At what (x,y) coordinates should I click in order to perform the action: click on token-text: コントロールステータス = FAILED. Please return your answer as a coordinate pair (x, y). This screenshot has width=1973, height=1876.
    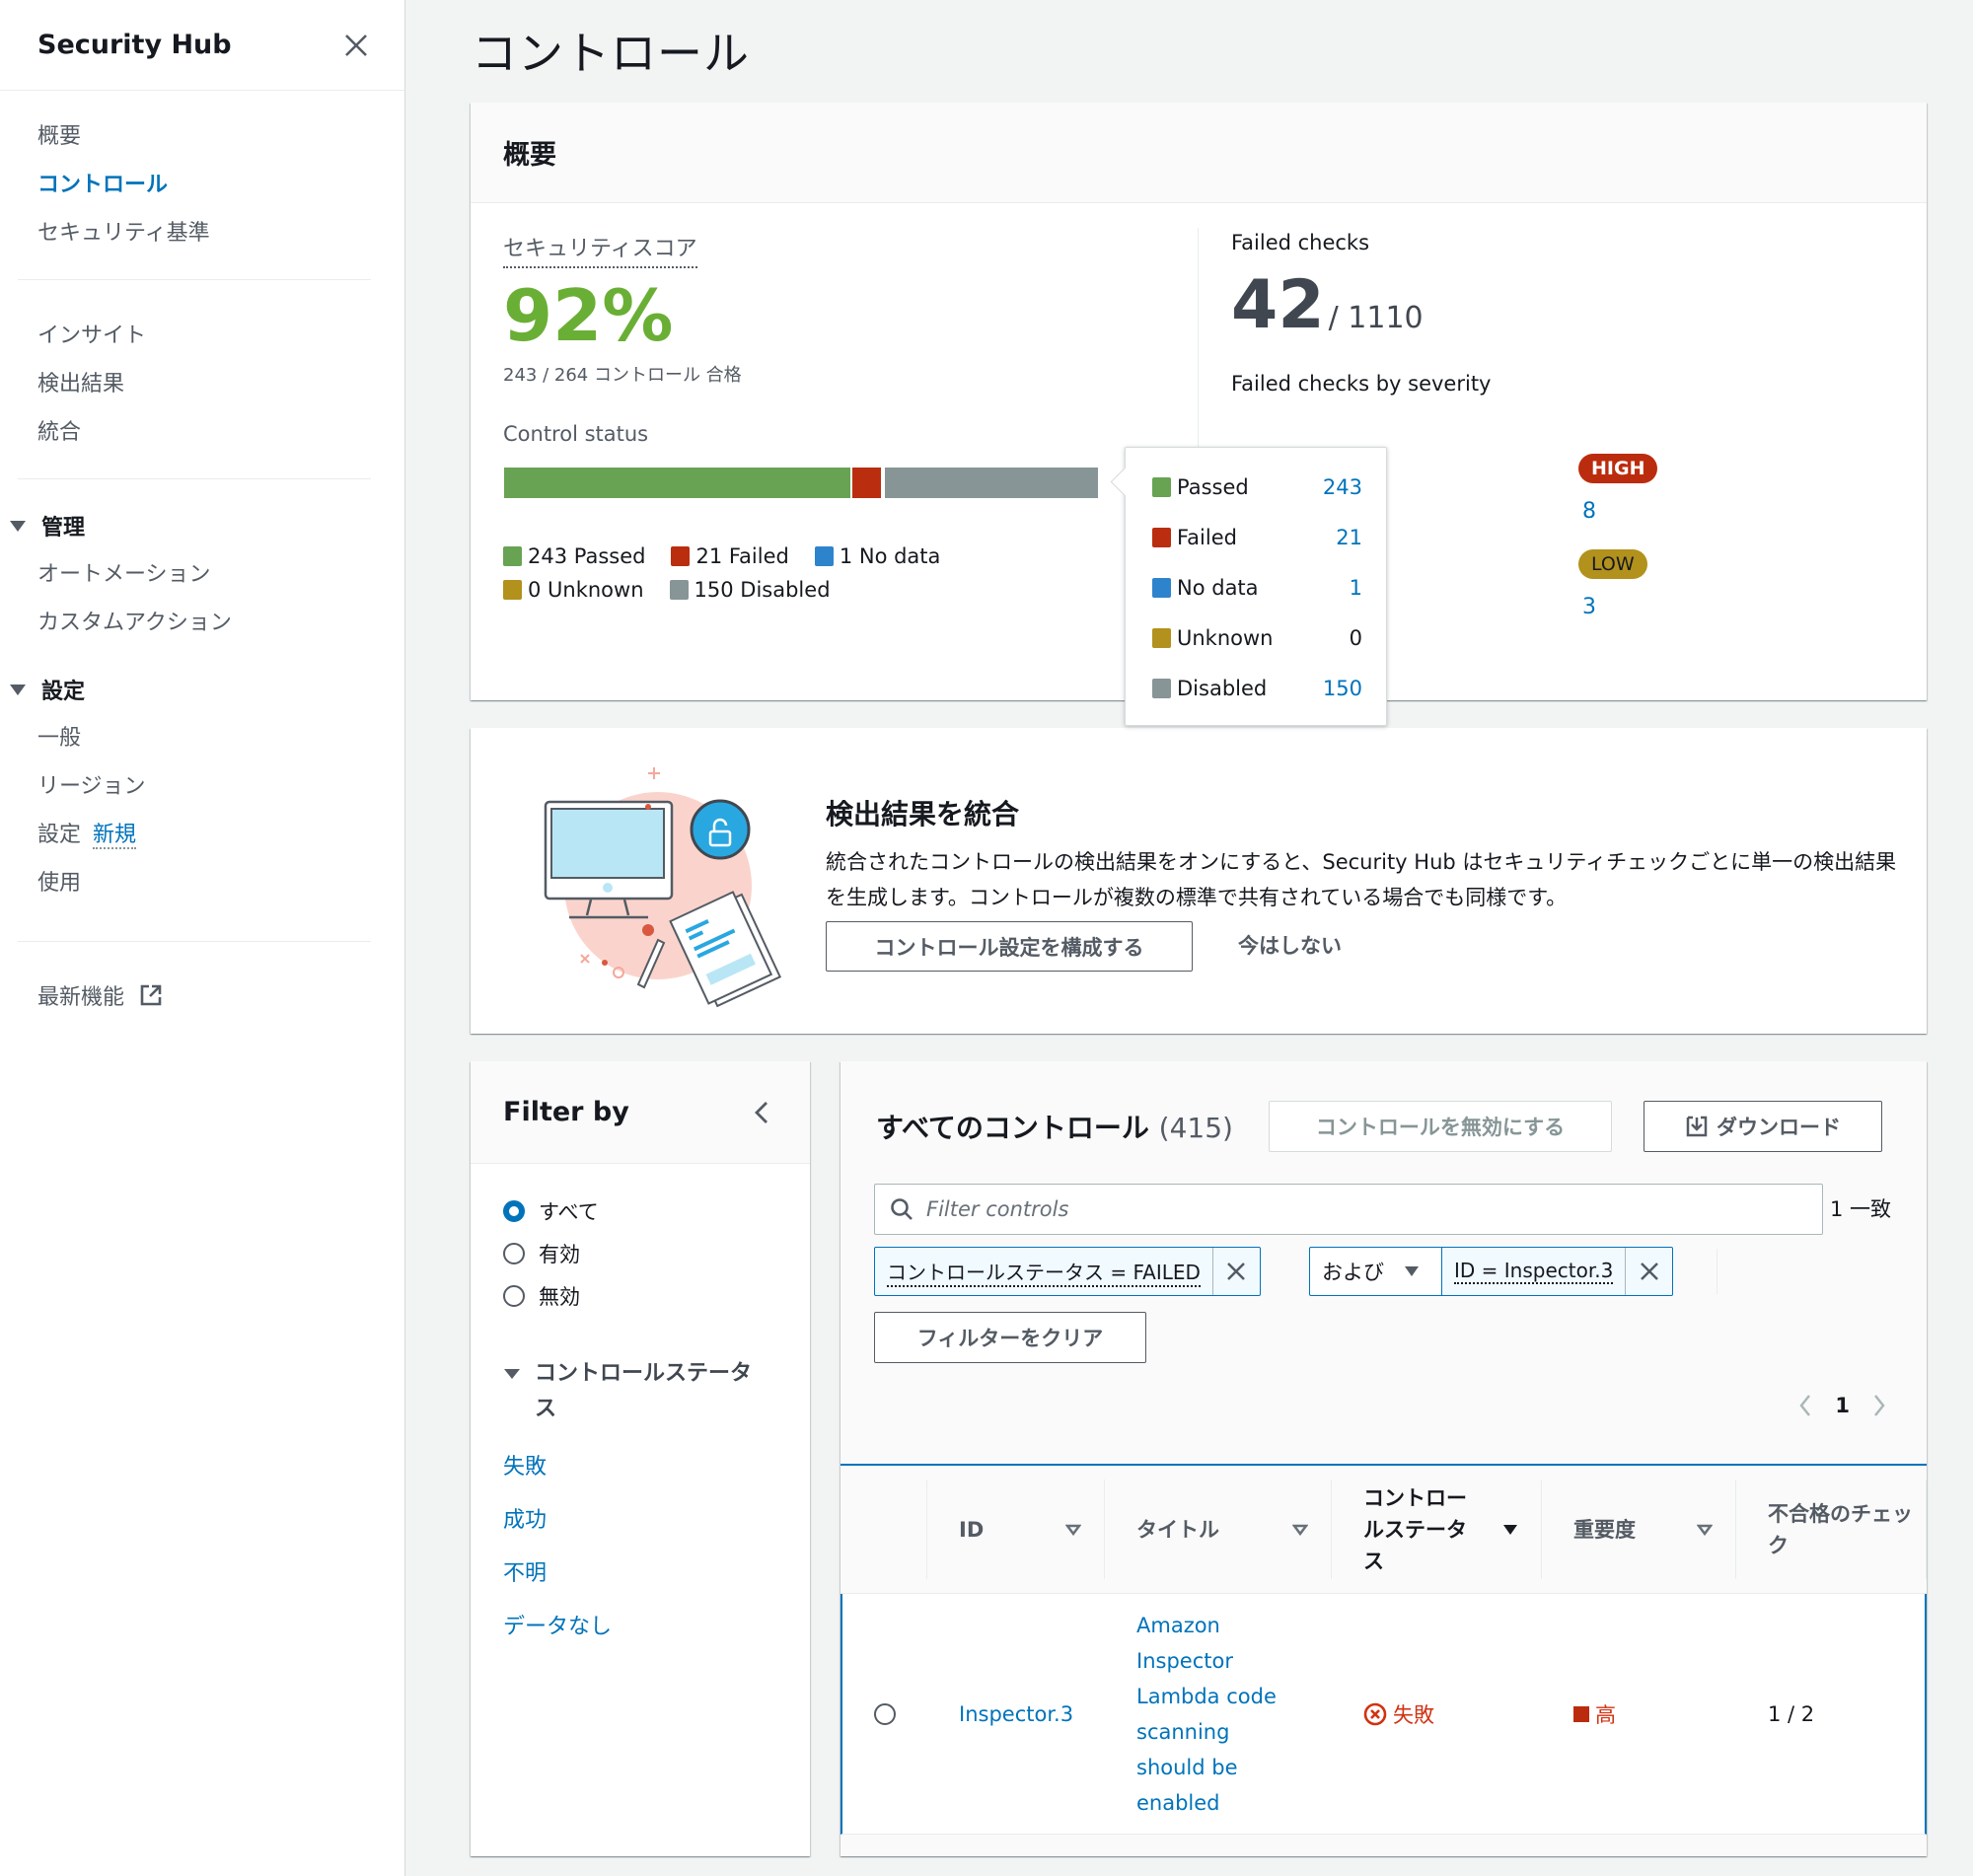
    Looking at the image, I should click on (1044, 1272).